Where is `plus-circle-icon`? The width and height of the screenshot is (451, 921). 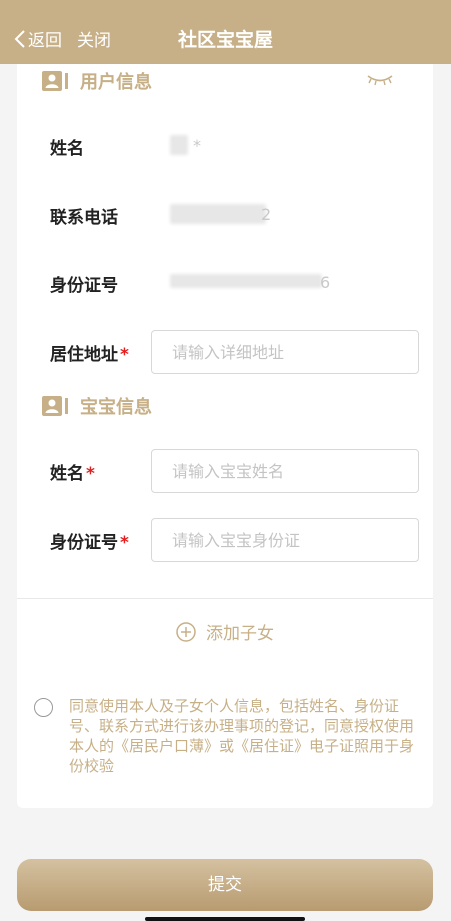
plus-circle-icon is located at coordinates (186, 631).